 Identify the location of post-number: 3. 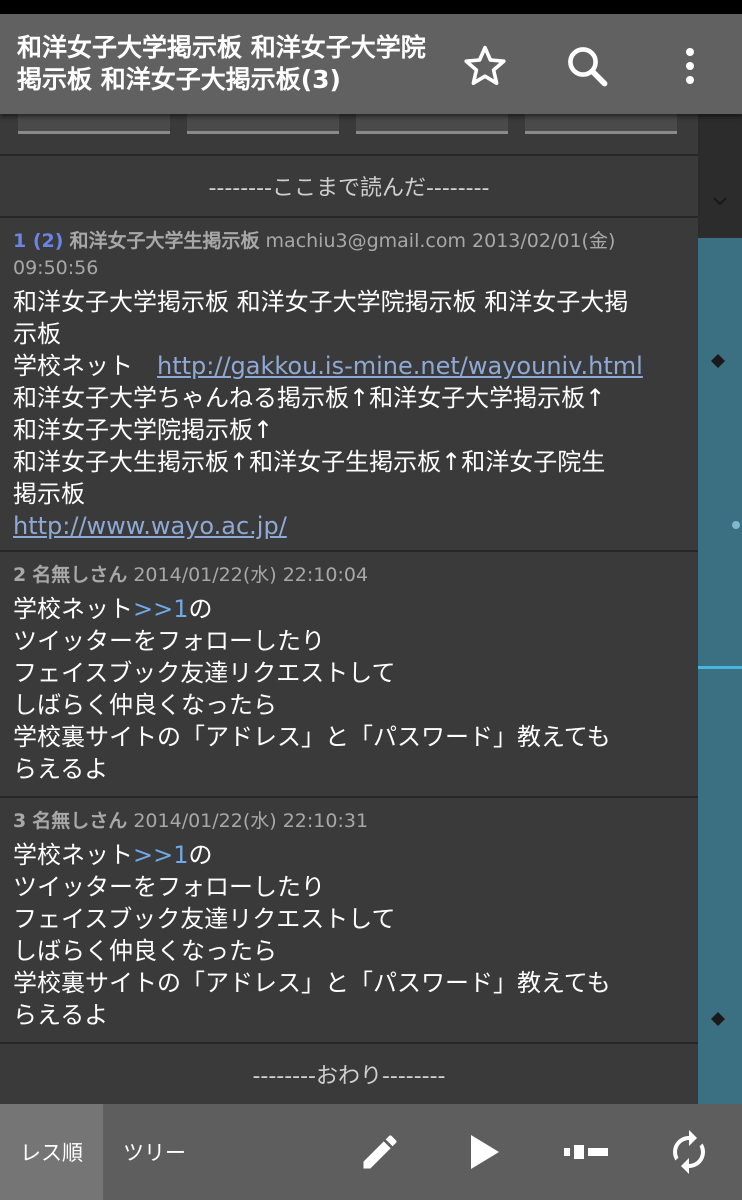
(19, 821).